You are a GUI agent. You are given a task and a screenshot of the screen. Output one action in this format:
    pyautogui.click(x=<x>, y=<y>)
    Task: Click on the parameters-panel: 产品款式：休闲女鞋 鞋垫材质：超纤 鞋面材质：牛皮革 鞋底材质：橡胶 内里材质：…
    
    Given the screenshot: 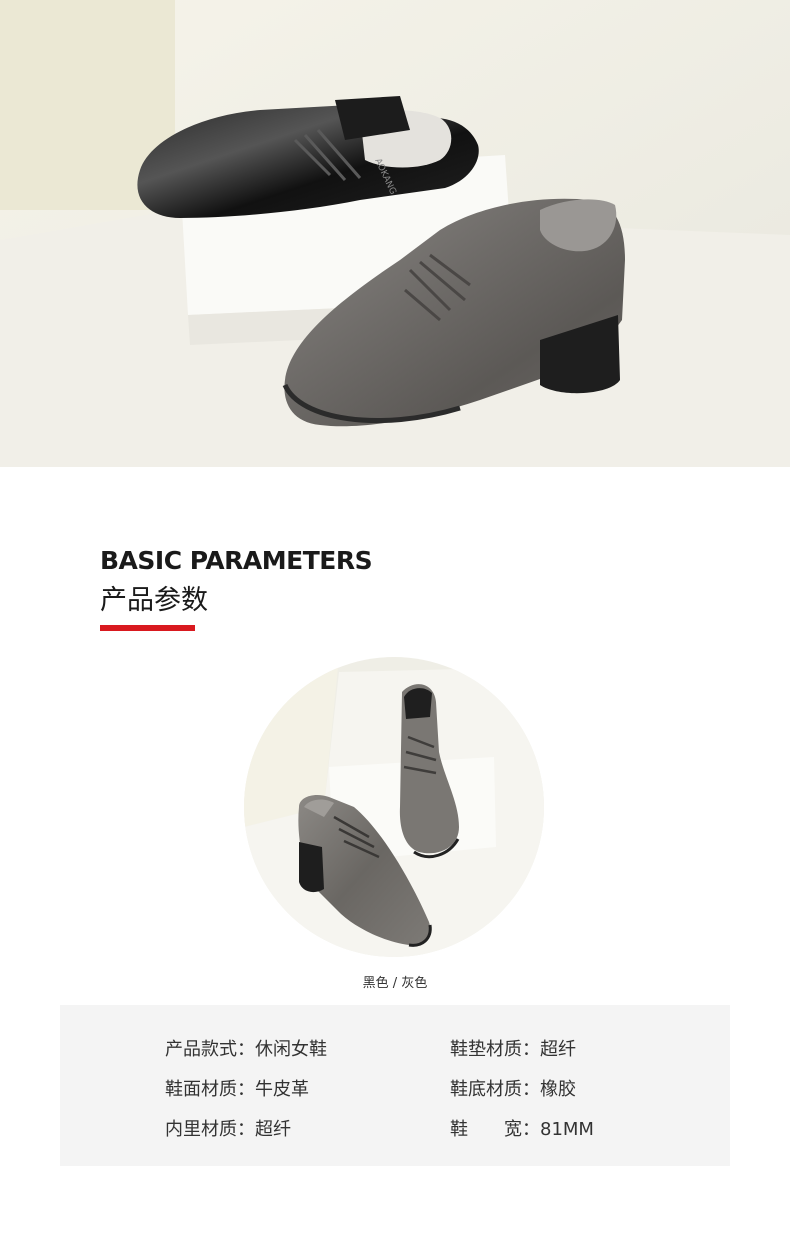 What is the action you would take?
    pyautogui.click(x=395, y=1085)
    